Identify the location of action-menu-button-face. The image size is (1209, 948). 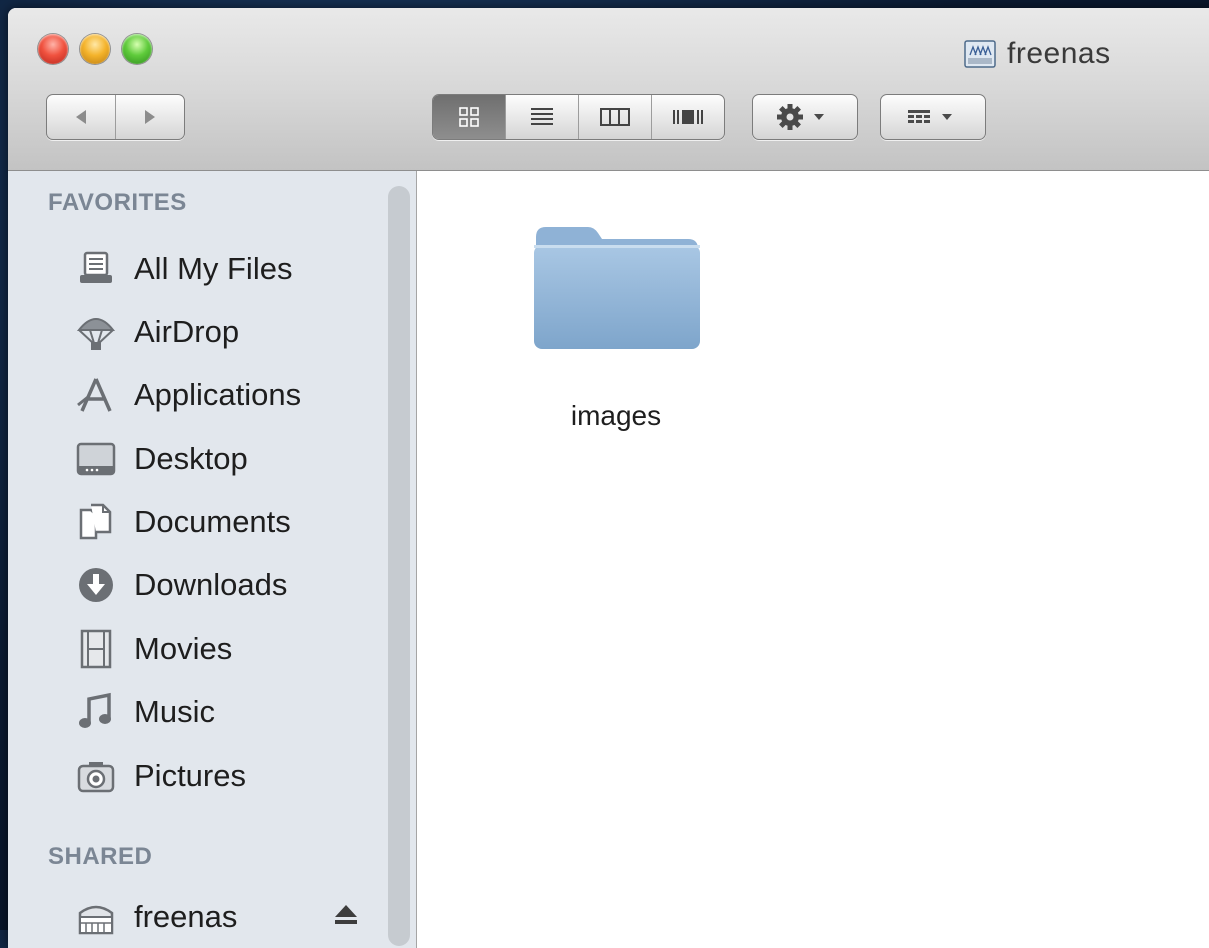
(805, 117).